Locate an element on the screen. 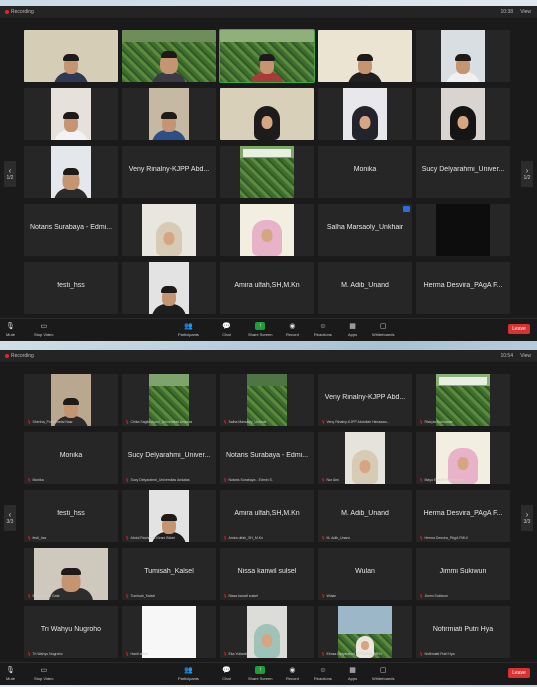  participant-tile: Monika is located at coordinates (365, 172).